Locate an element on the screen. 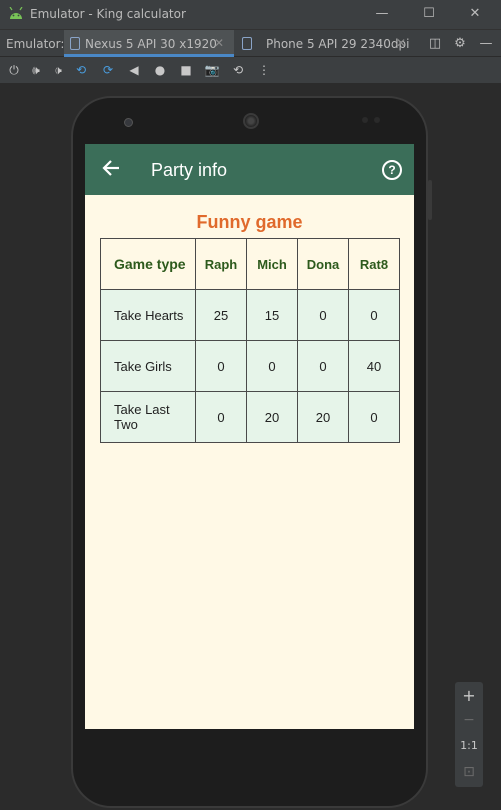 This screenshot has width=501, height=810. table-row: Take Last Two 0 20 20 0 is located at coordinates (250, 417).